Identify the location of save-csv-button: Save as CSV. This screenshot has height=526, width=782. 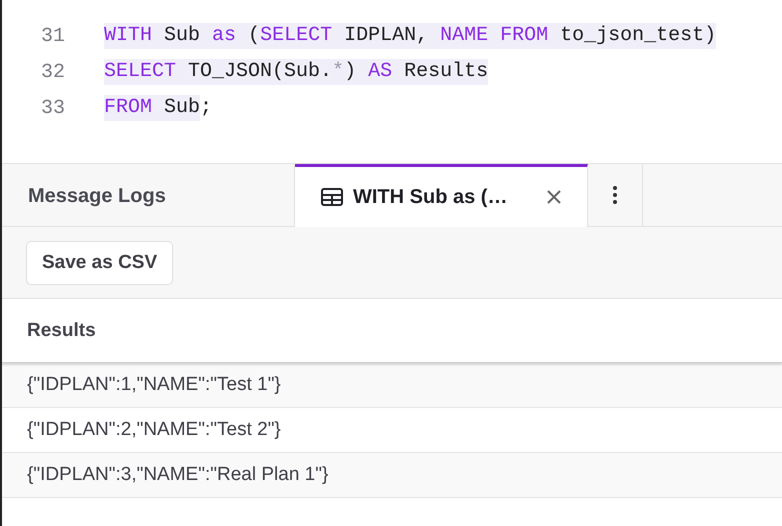
(100, 262).